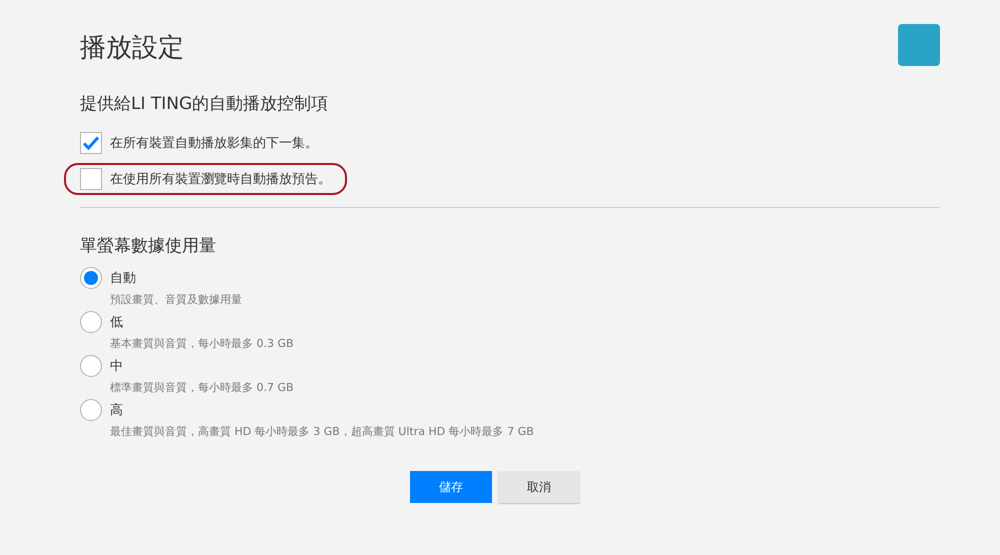 Image resolution: width=1000 pixels, height=555 pixels. What do you see at coordinates (176, 299) in the screenshot?
I see `radio-description: 預設畫質、音質及數據用量` at bounding box center [176, 299].